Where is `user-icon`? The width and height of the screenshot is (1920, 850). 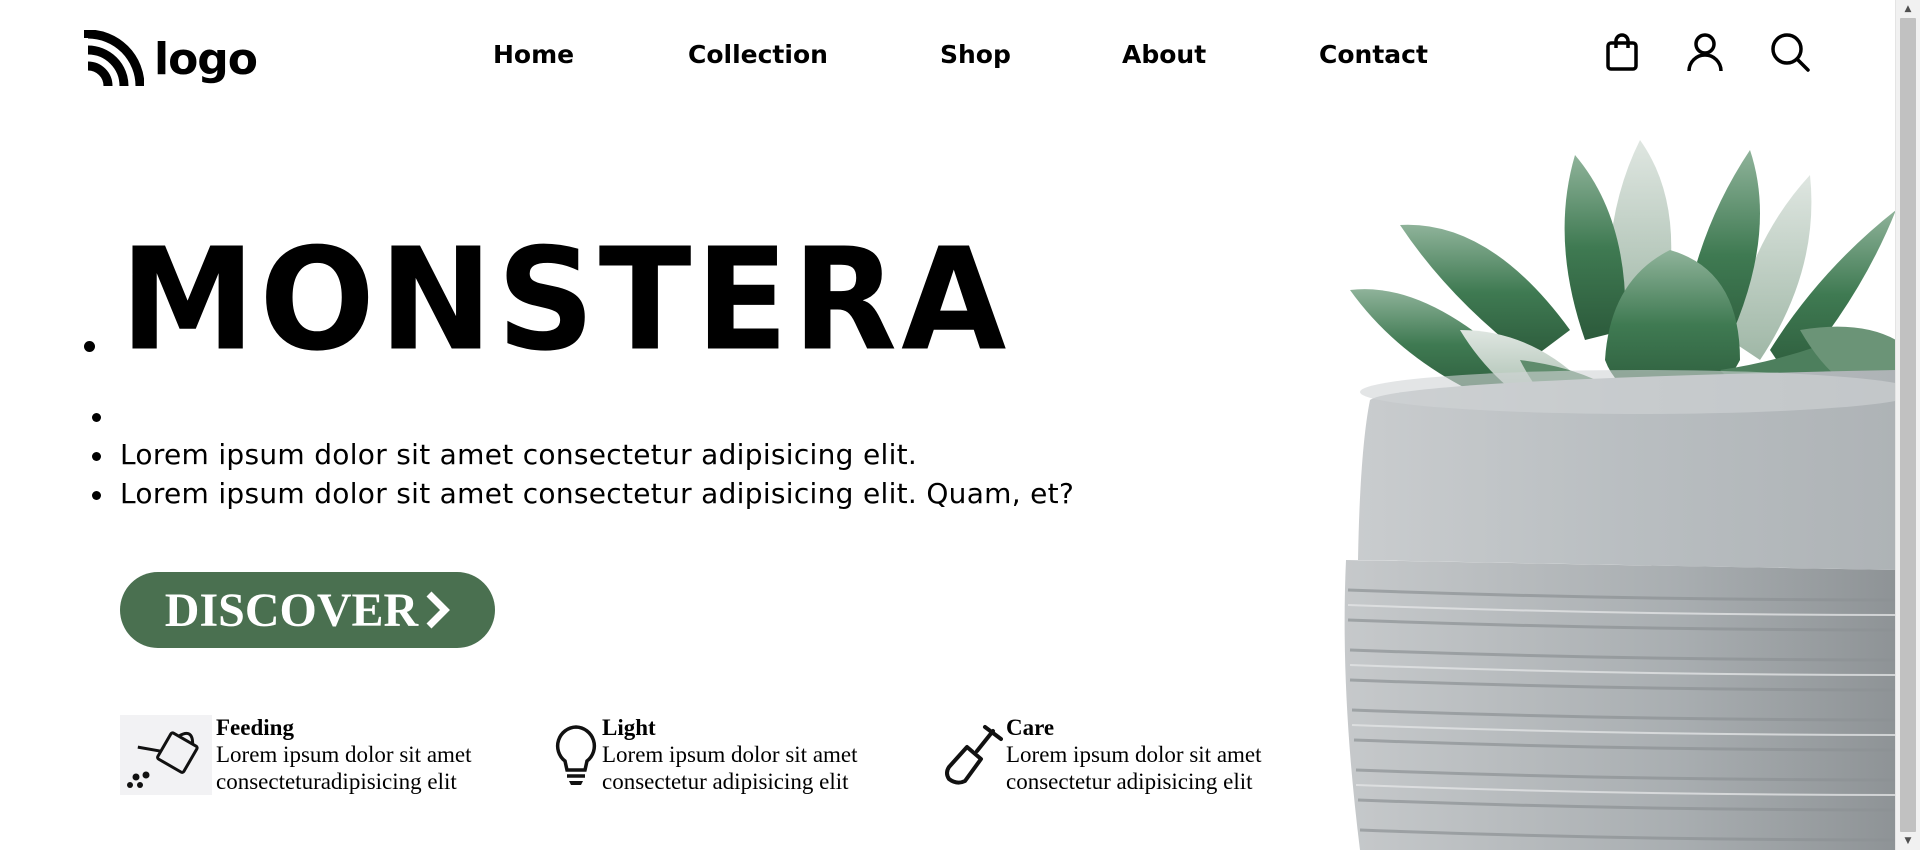
user-icon is located at coordinates (1705, 52).